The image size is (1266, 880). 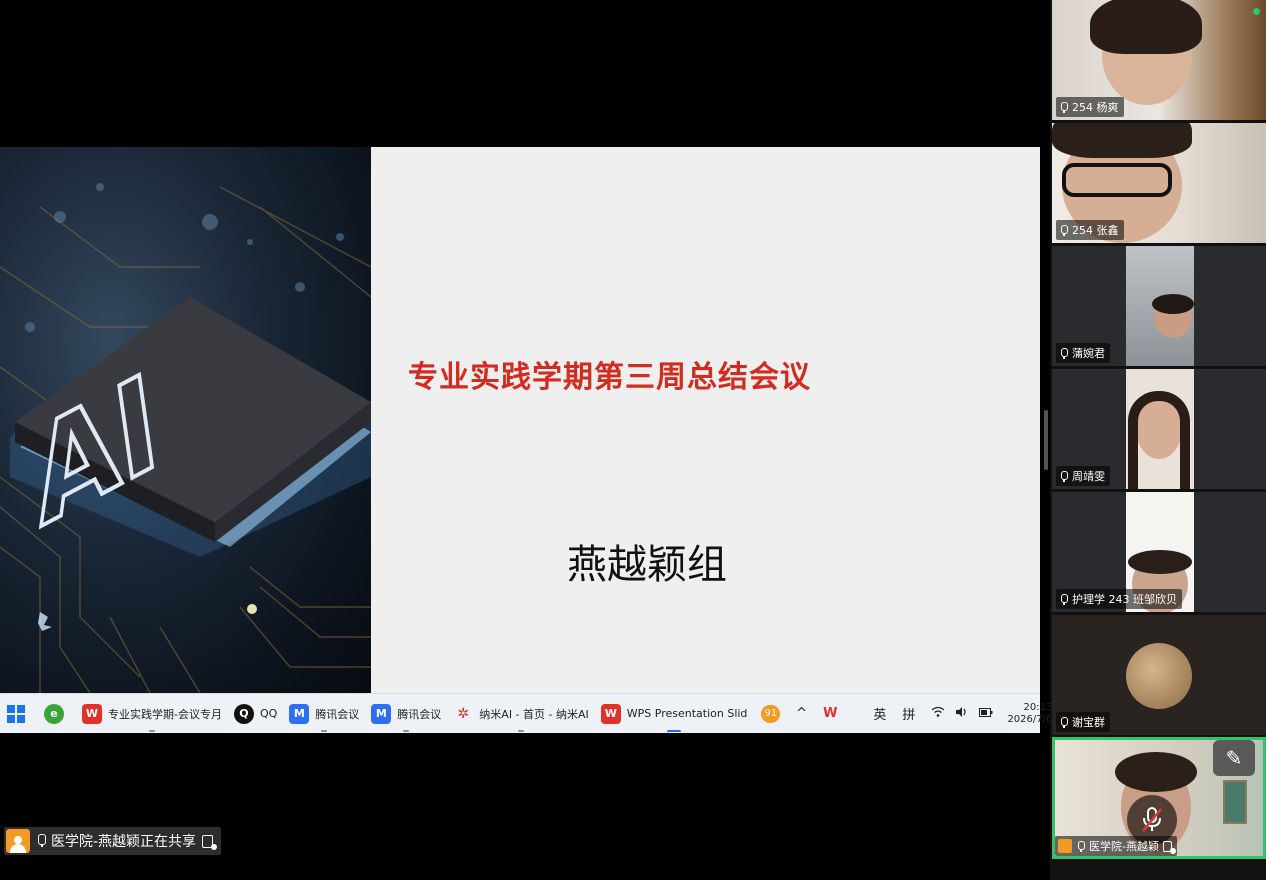 What do you see at coordinates (1046, 440) in the screenshot?
I see `panel-resize-handle` at bounding box center [1046, 440].